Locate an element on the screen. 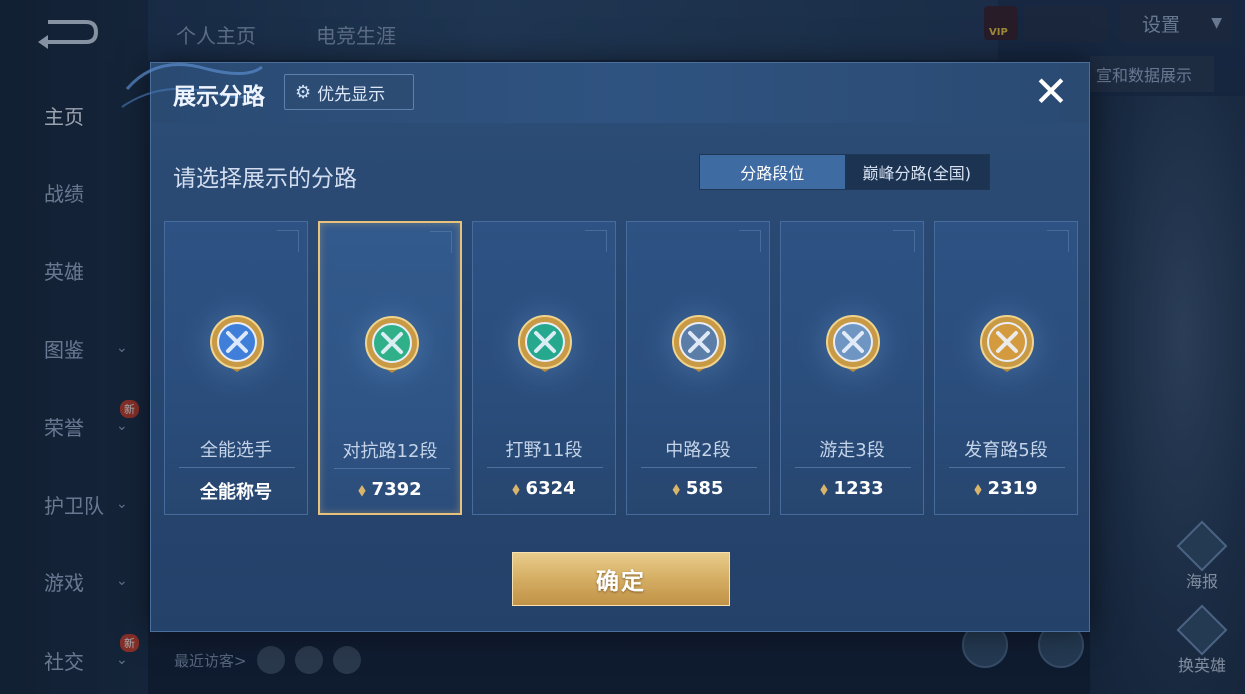 The height and width of the screenshot is (694, 1245). lane-score-value: 全能称号 is located at coordinates (236, 492).